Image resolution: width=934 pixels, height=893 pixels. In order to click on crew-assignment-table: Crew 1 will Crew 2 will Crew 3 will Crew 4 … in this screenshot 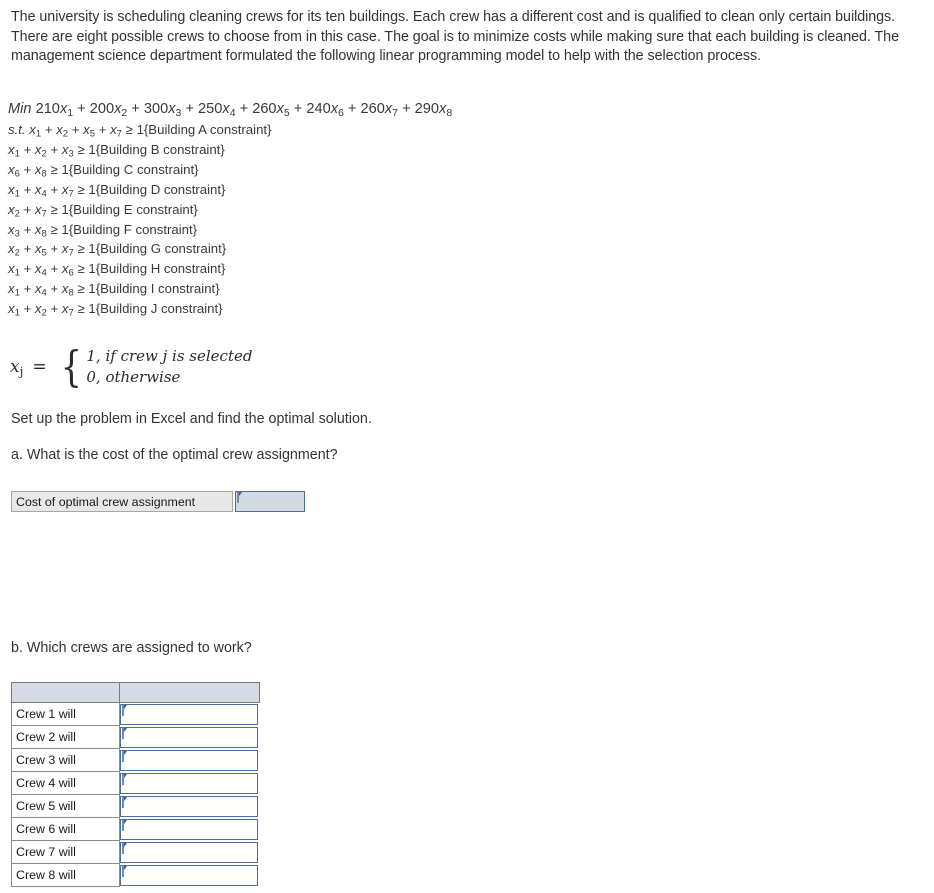, I will do `click(135, 784)`.